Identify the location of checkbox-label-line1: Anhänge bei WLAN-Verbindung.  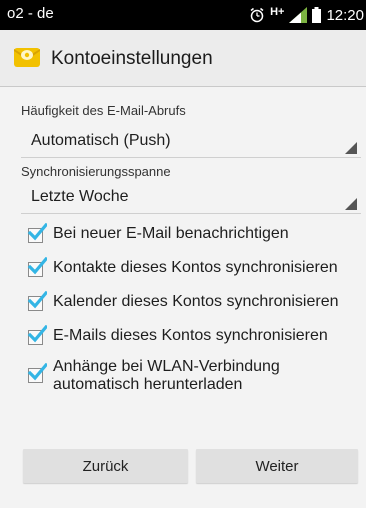
(166, 366).